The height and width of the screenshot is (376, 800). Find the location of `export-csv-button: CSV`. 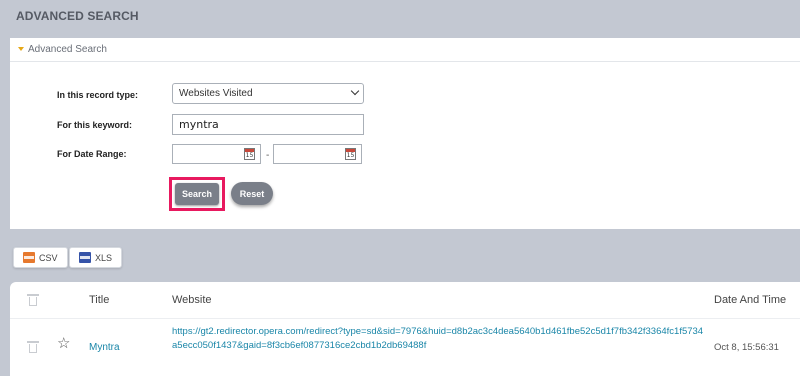

export-csv-button: CSV is located at coordinates (40, 257).